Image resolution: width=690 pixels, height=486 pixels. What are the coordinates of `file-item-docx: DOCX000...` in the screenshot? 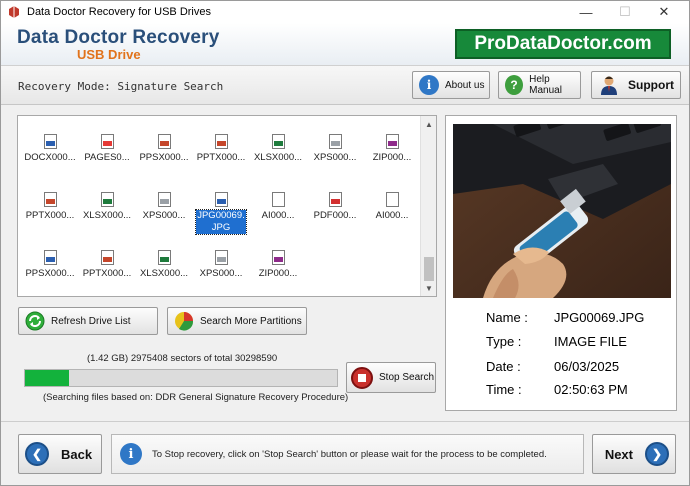 It's located at (50, 149).